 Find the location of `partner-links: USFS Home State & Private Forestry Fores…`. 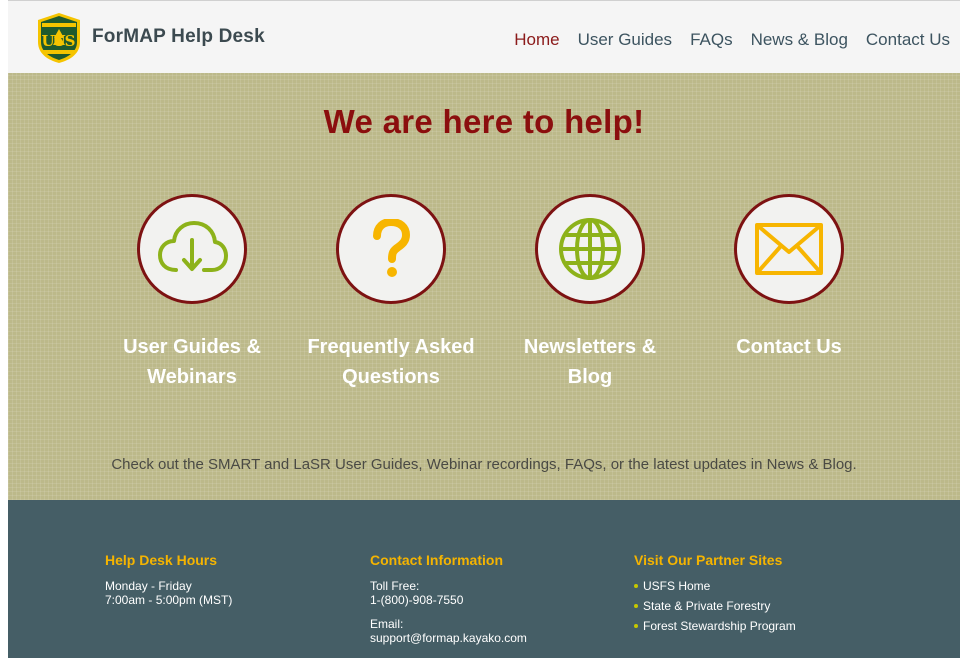

partner-links: USFS Home State & Private Forestry Fores… is located at coordinates (715, 606).